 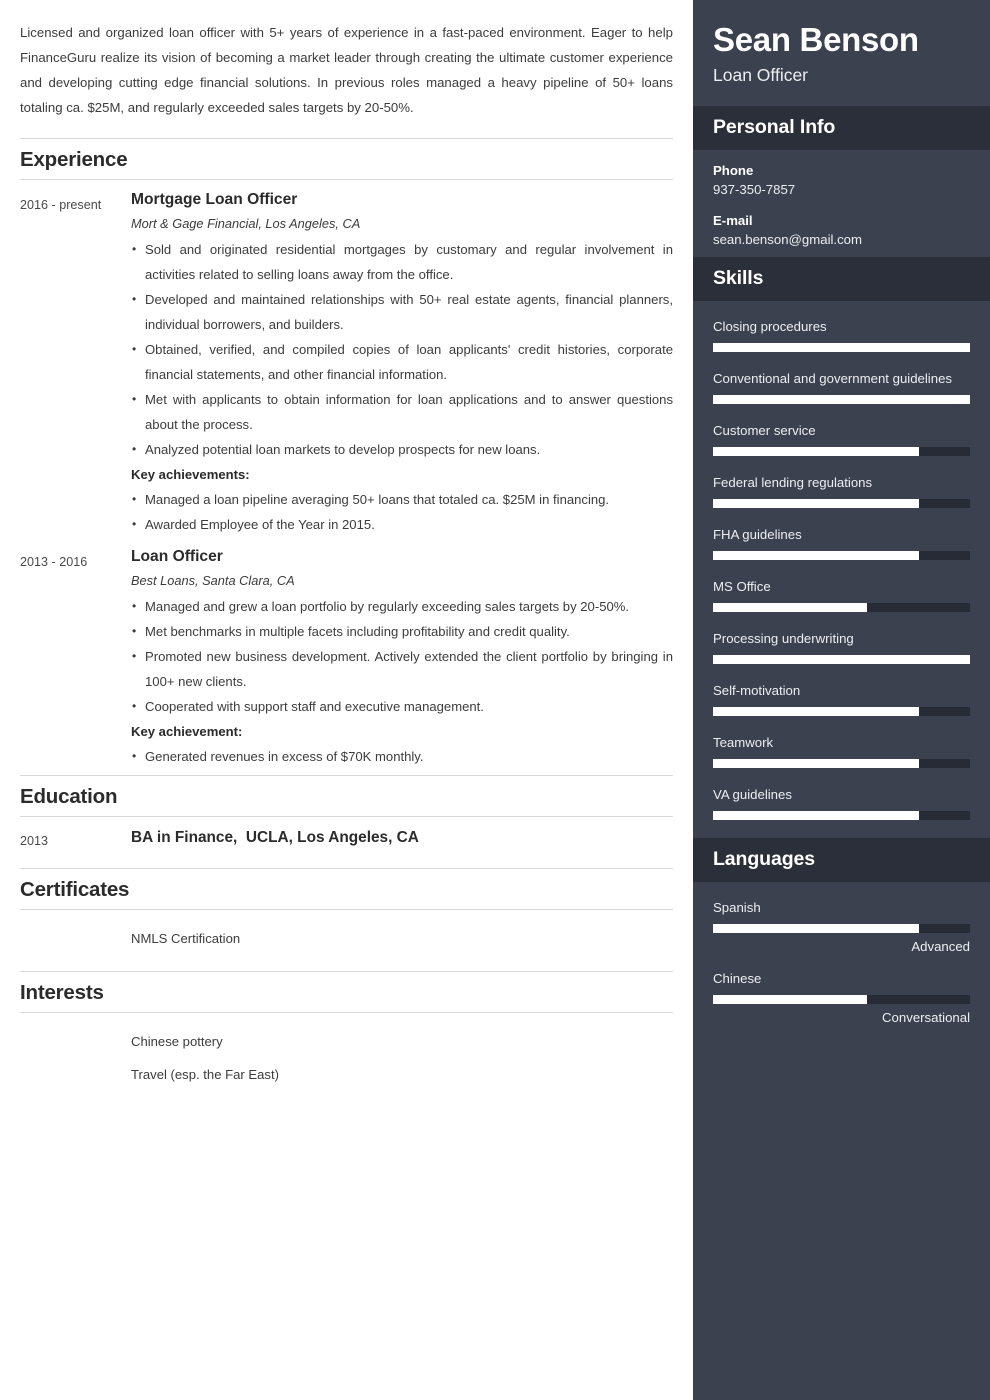 I want to click on sidebar-identity: Sean Benson Loan Officer, so click(x=841, y=53).